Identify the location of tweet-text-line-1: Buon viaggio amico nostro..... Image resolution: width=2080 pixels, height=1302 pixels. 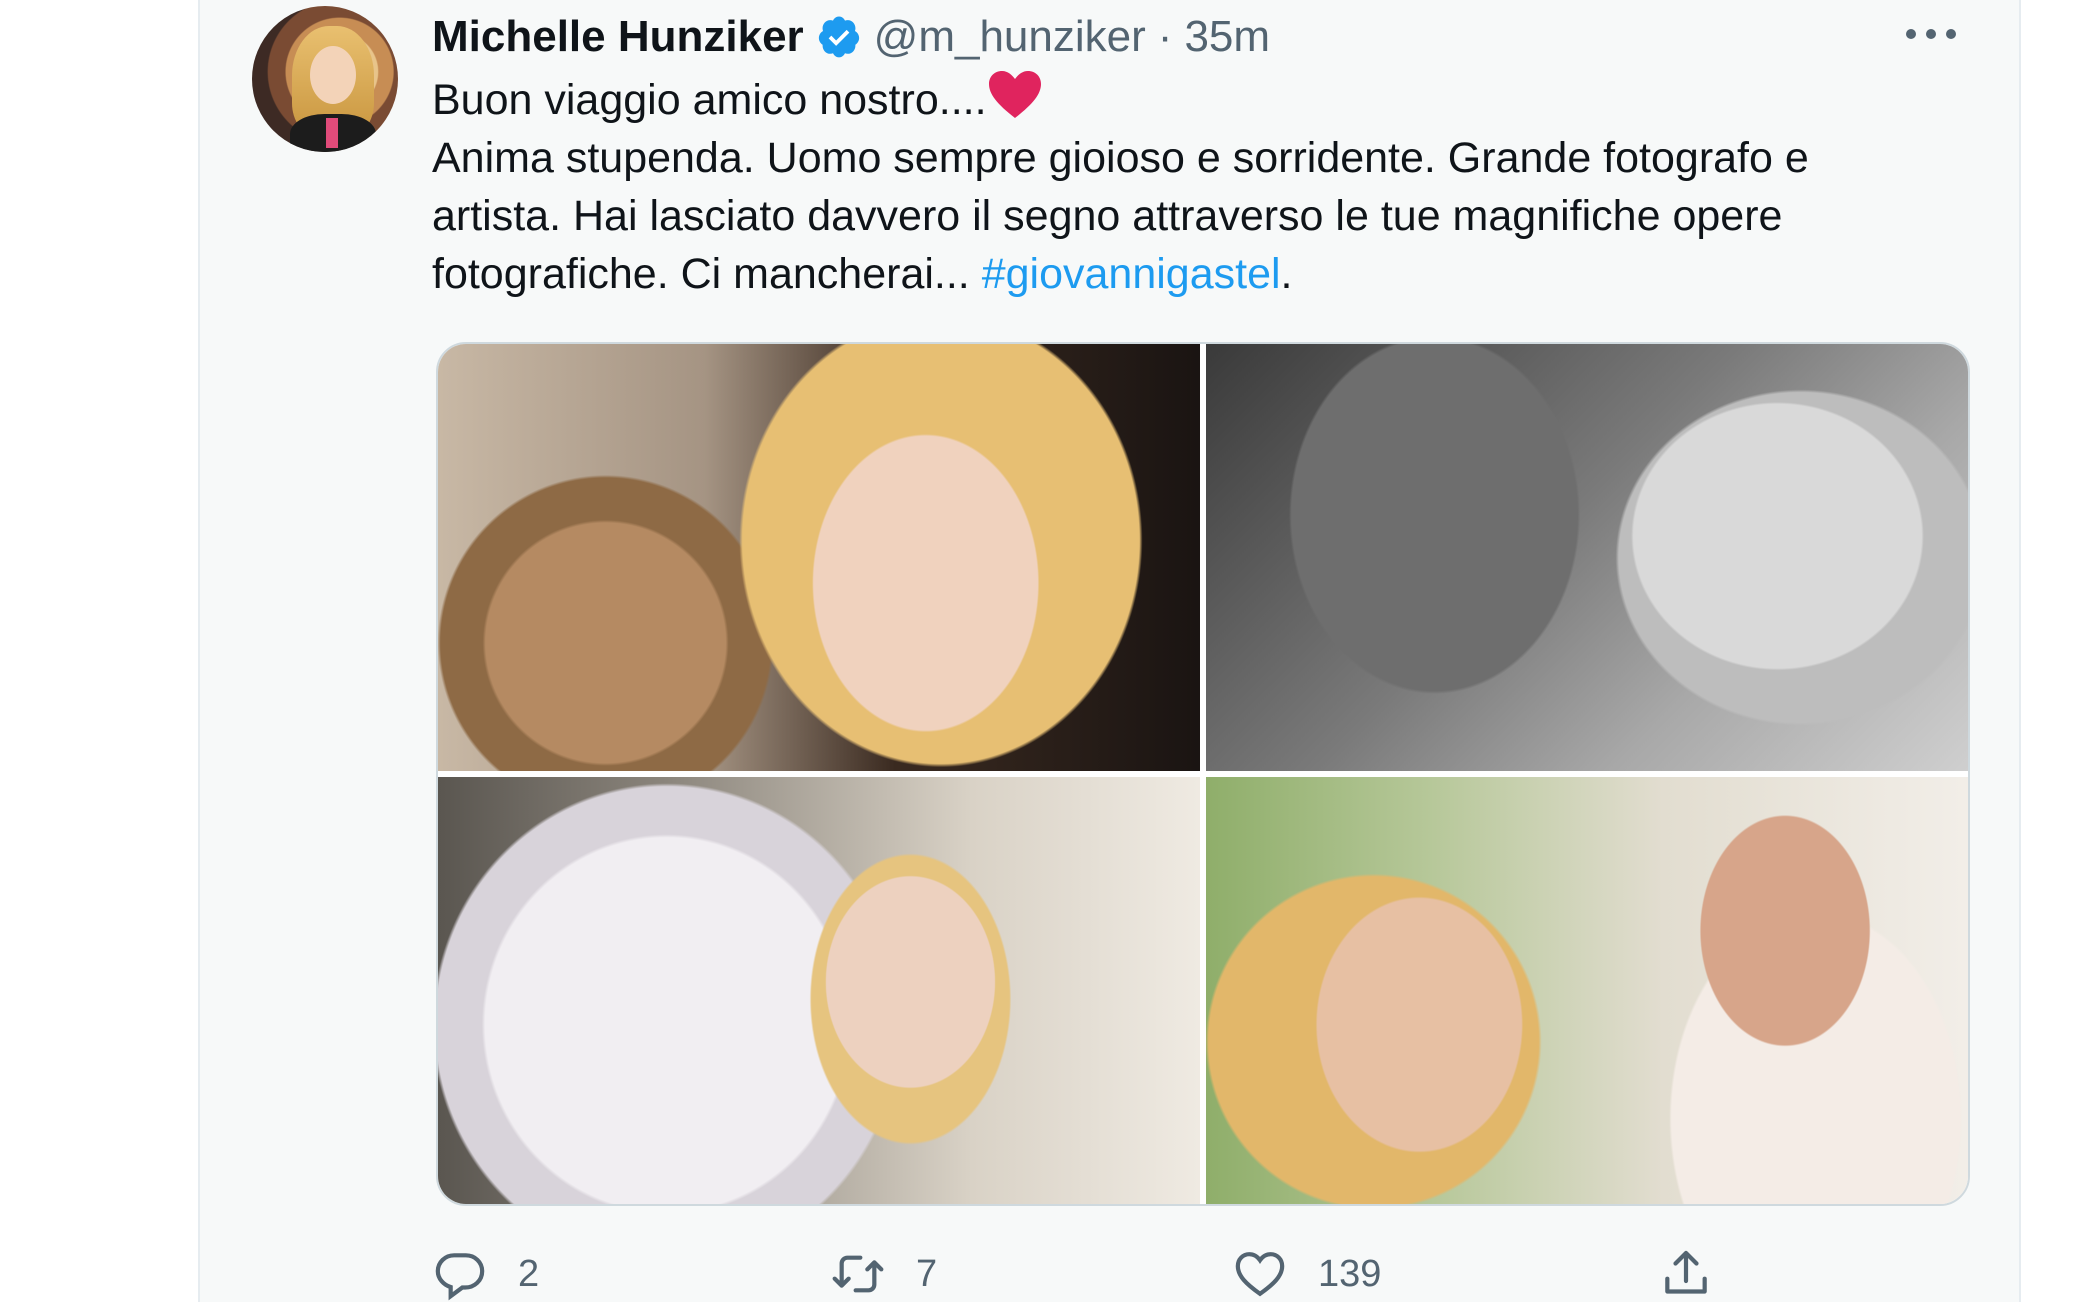
(1202, 99).